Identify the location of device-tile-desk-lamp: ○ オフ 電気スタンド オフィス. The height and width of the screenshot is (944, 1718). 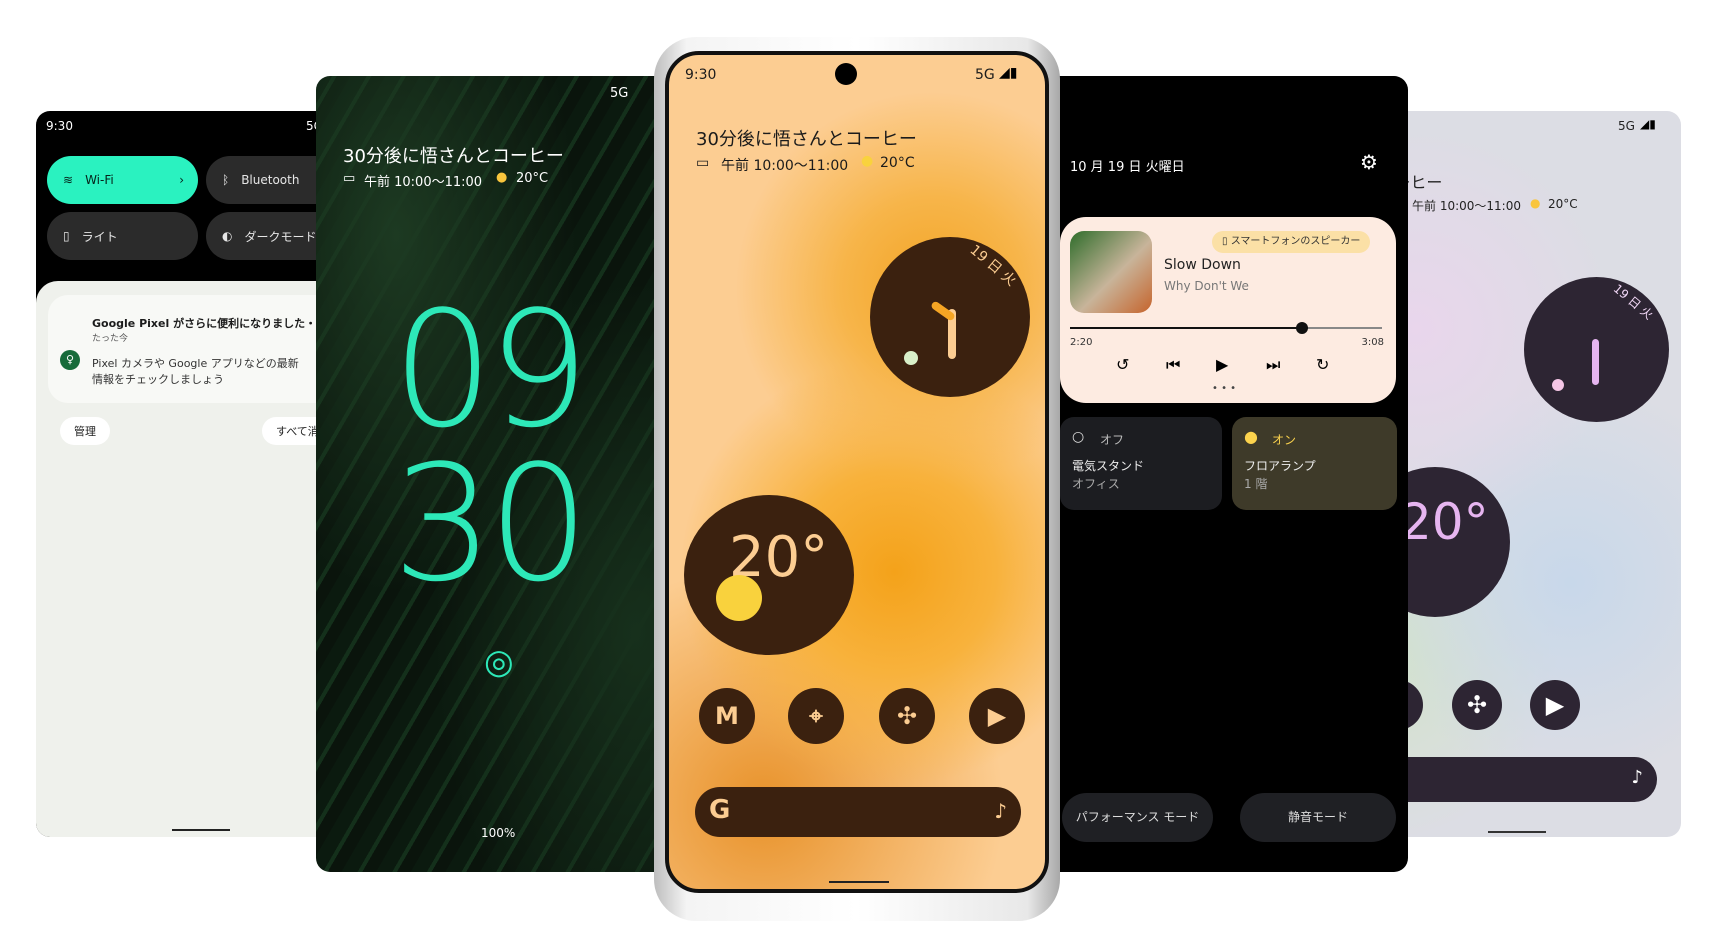
(1141, 463).